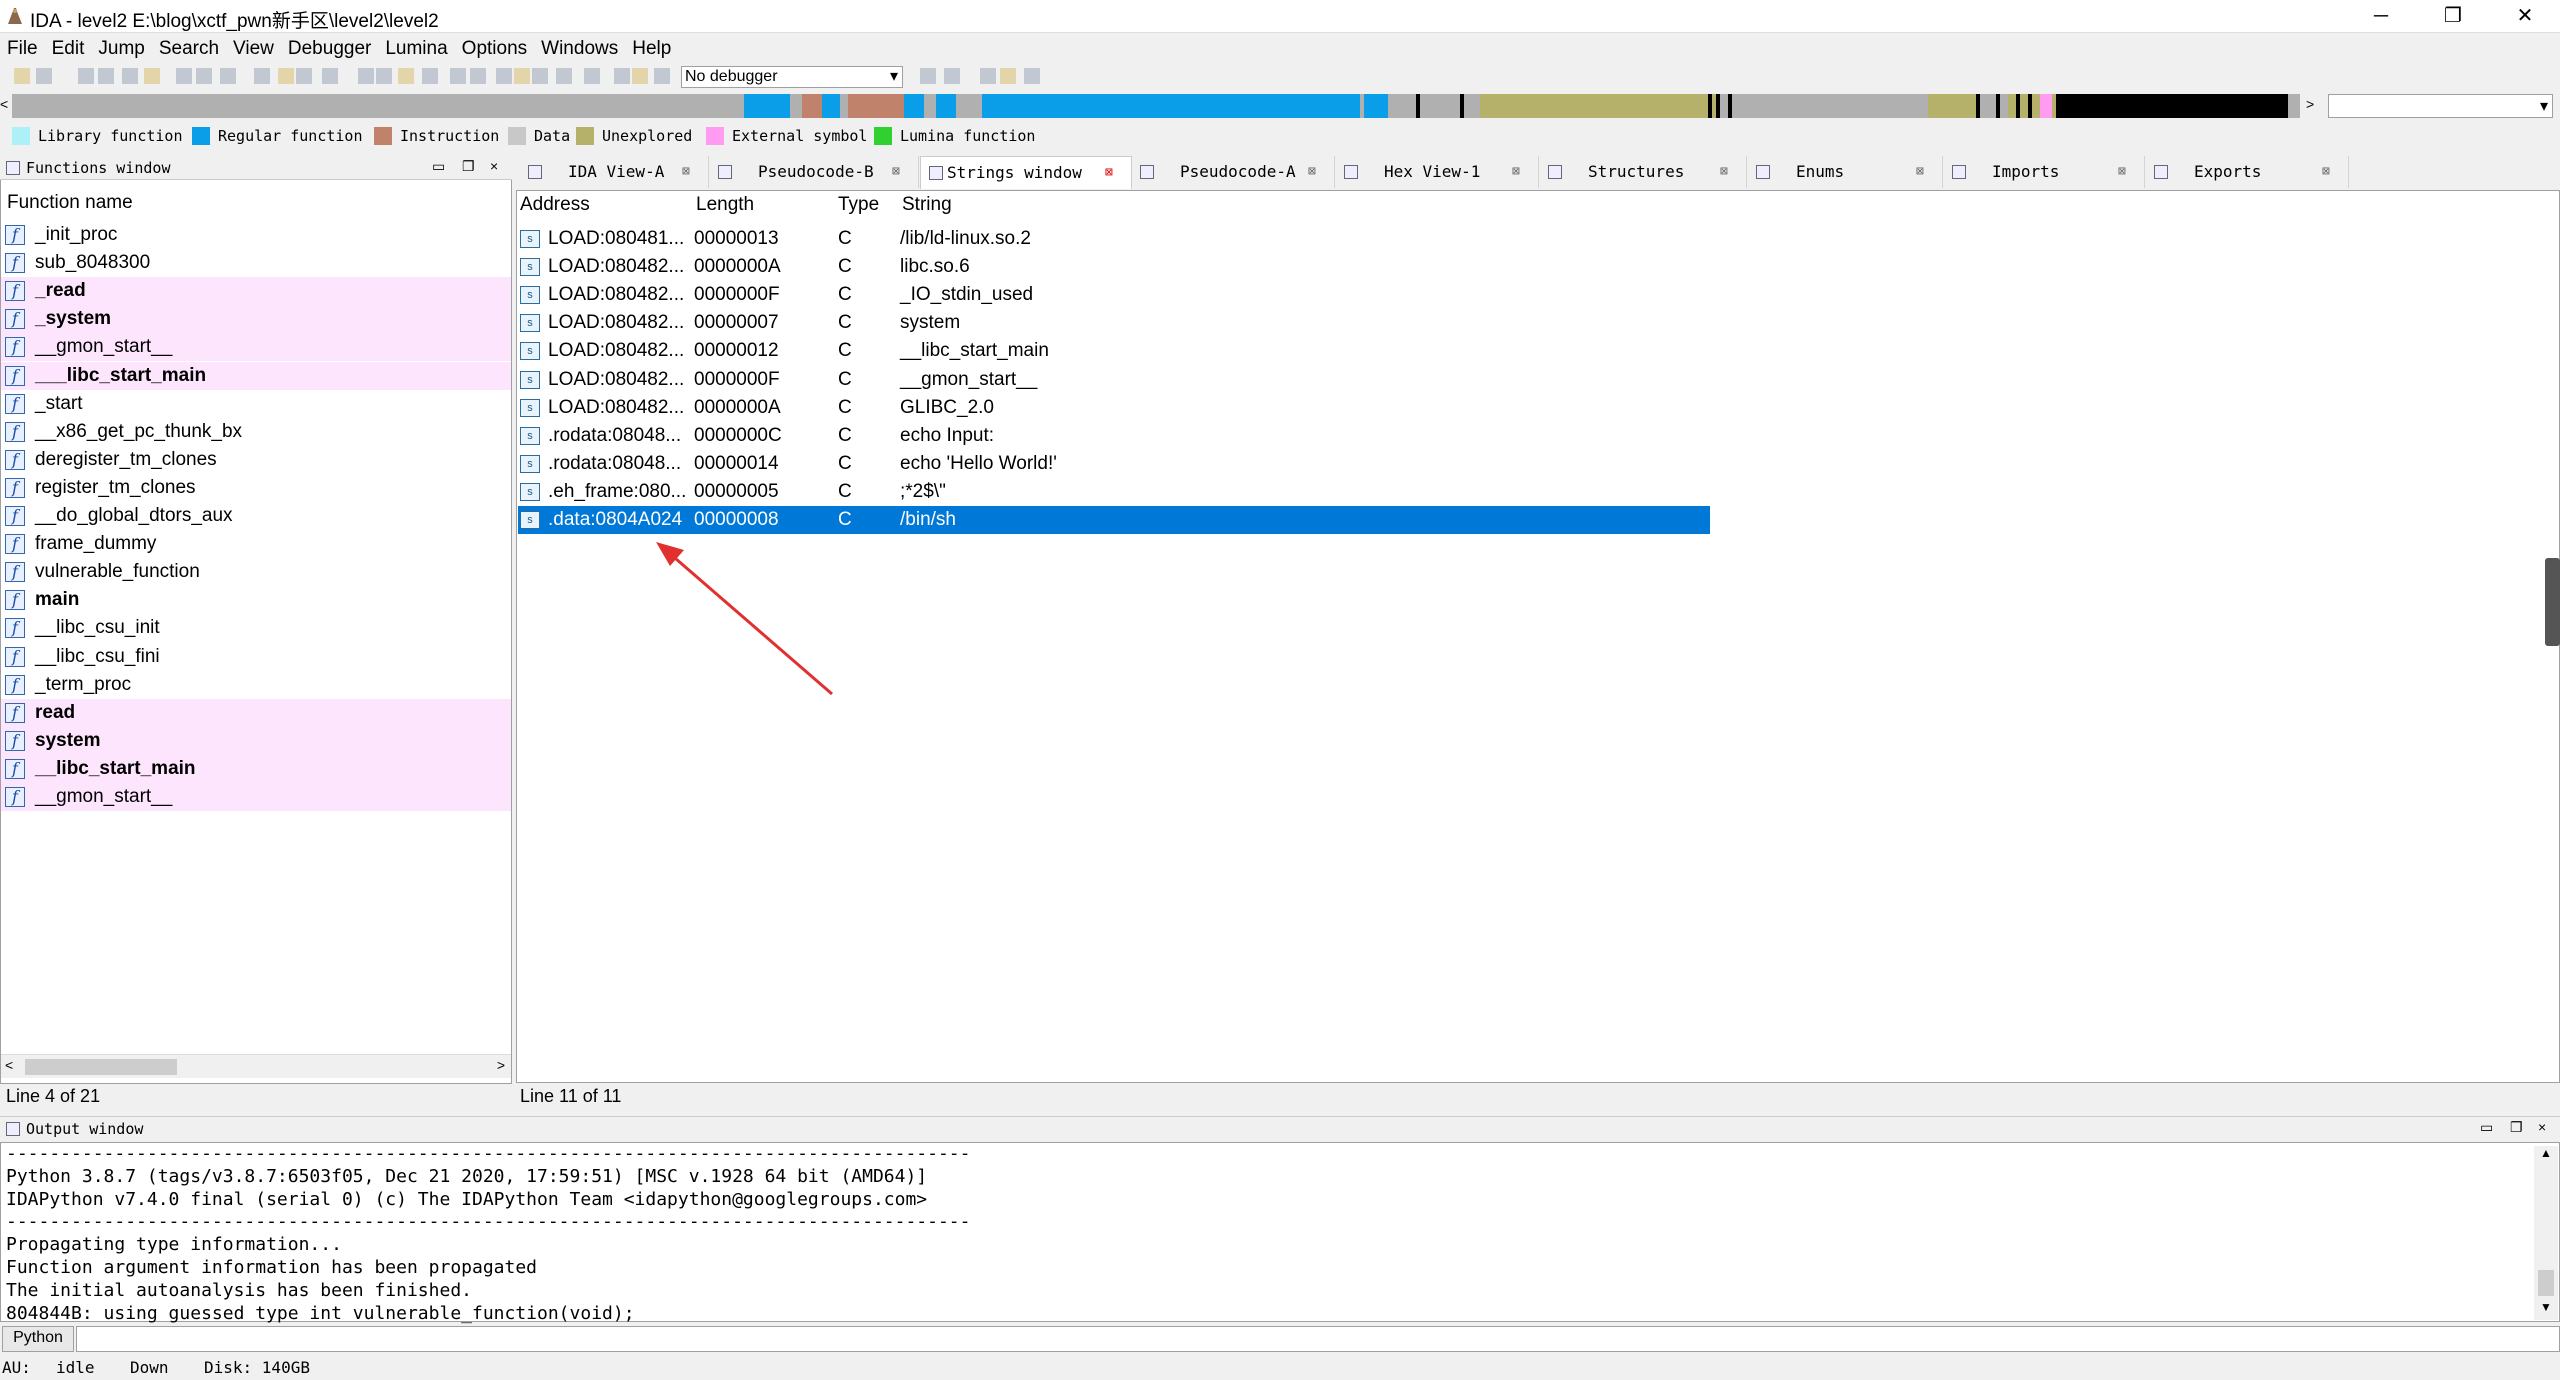 This screenshot has width=2560, height=1380. I want to click on menu-jump: Jump, so click(121, 47).